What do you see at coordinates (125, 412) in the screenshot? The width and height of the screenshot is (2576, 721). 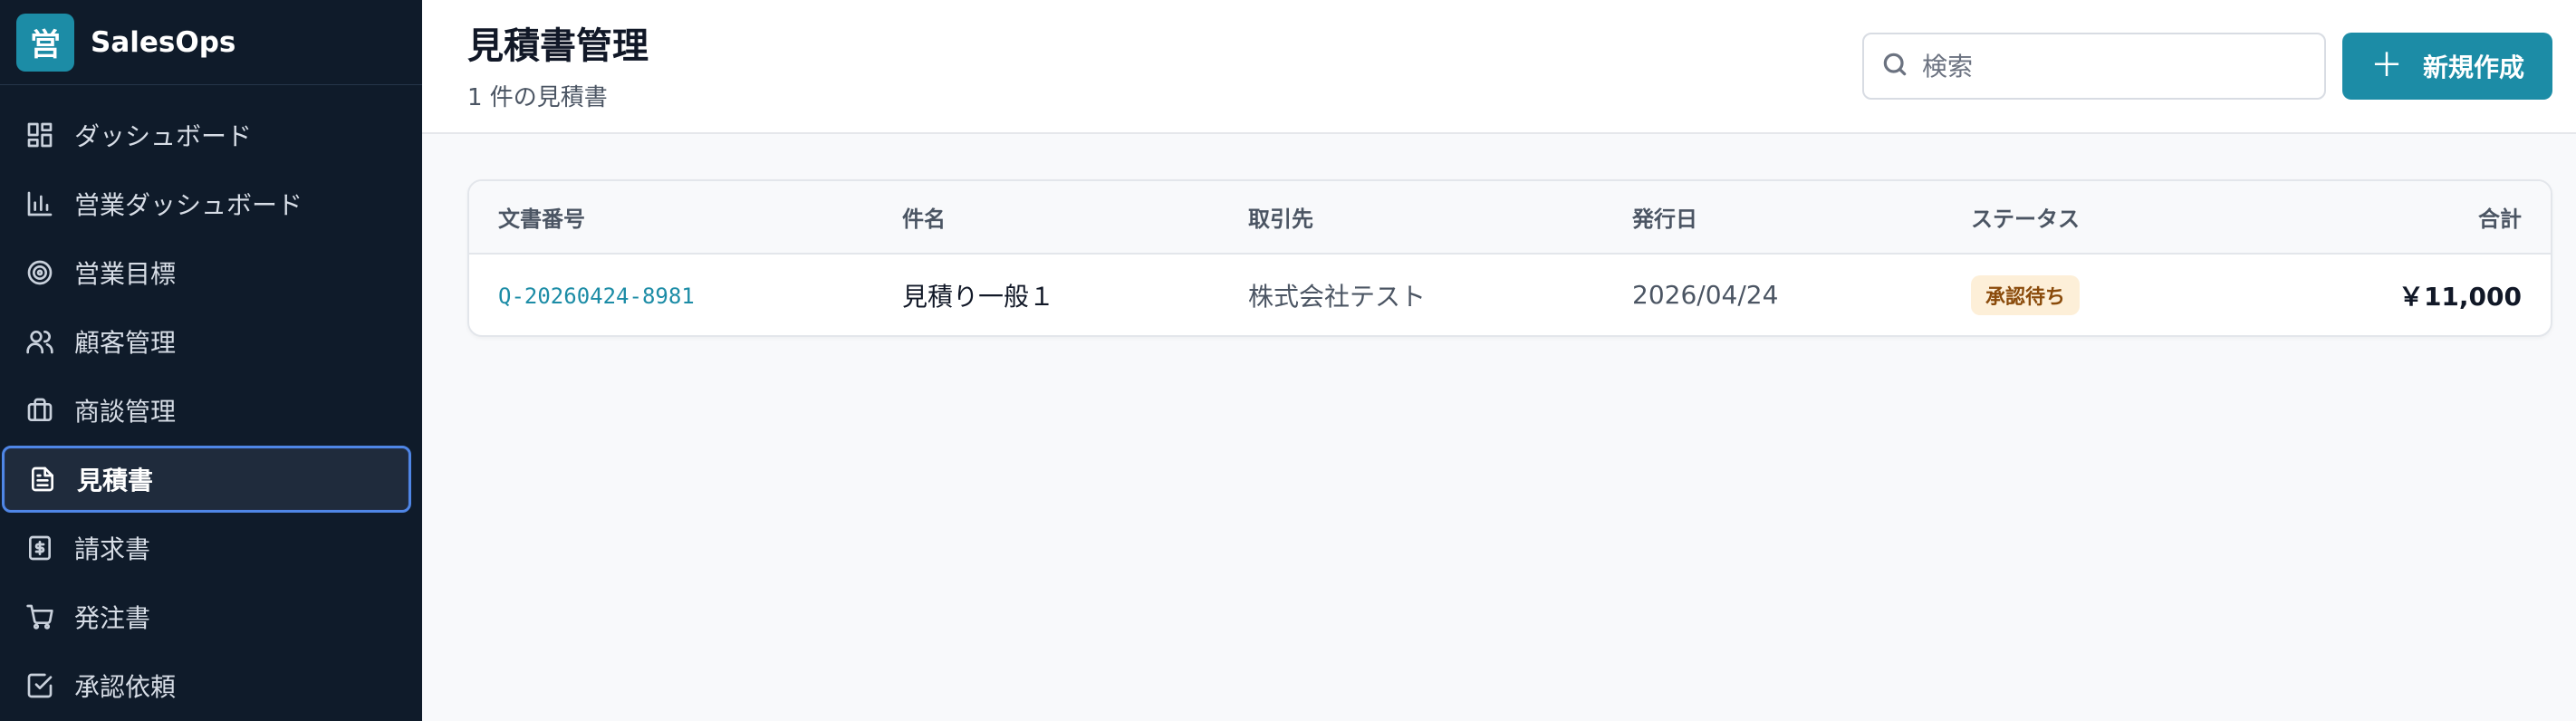 I see `sidebar-item-label: 商談管理` at bounding box center [125, 412].